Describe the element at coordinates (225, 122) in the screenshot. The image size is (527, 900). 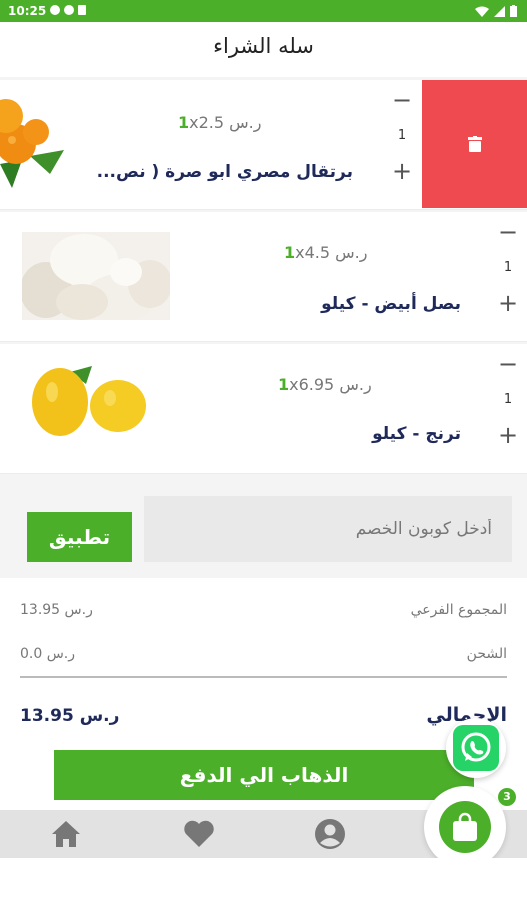
I see `item-price-text: x2.5 ر.س` at that location.